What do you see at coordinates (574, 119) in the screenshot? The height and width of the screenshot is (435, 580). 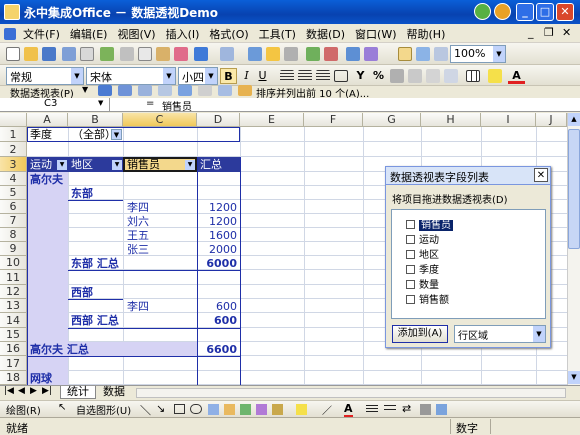 I see `scroll-up-icon: ▲` at bounding box center [574, 119].